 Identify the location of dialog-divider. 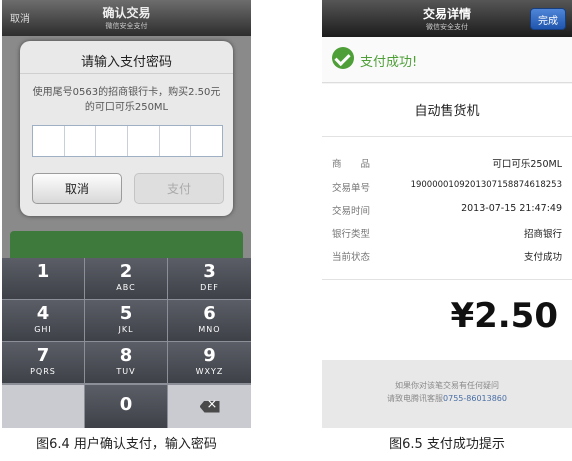
(126, 73).